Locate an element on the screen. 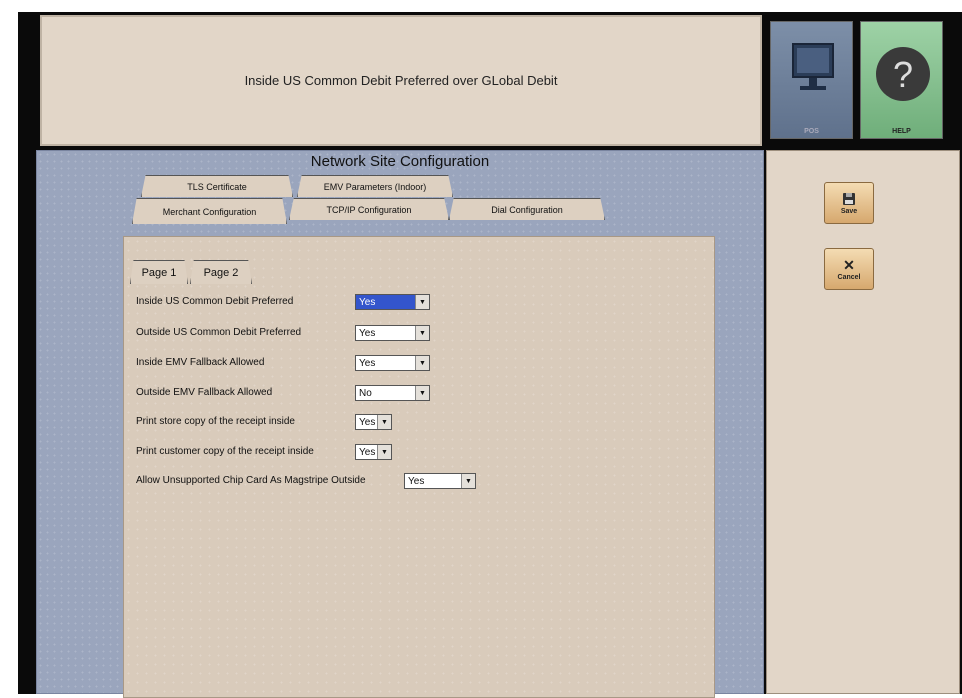 Image resolution: width=962 pixels, height=698 pixels. inside-us-common-debit-select: Yes ▼ is located at coordinates (392, 302).